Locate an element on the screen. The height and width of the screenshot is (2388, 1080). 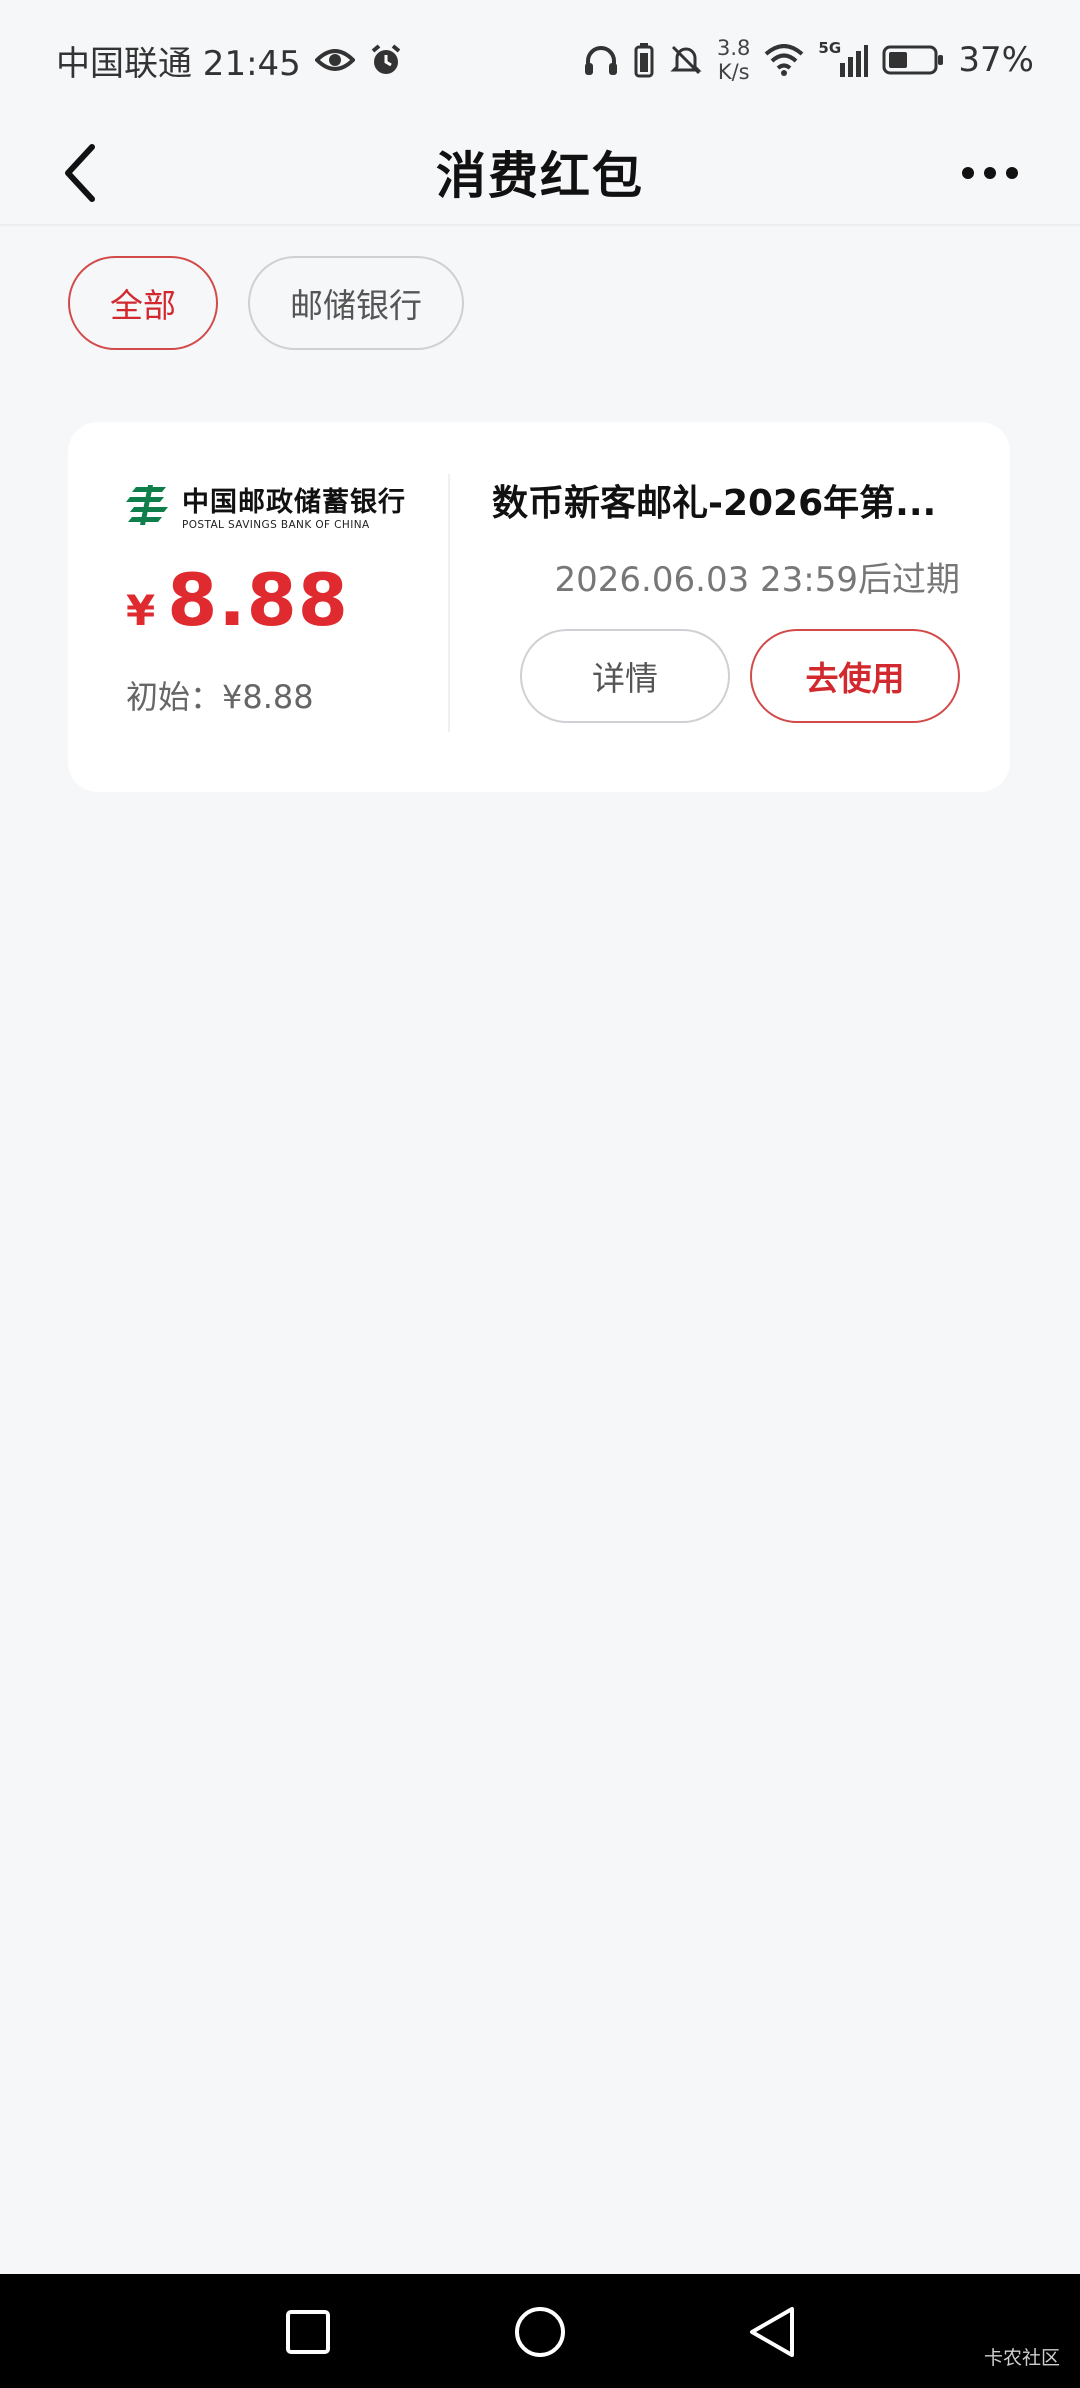
chevron-left-icon is located at coordinates (80, 173).